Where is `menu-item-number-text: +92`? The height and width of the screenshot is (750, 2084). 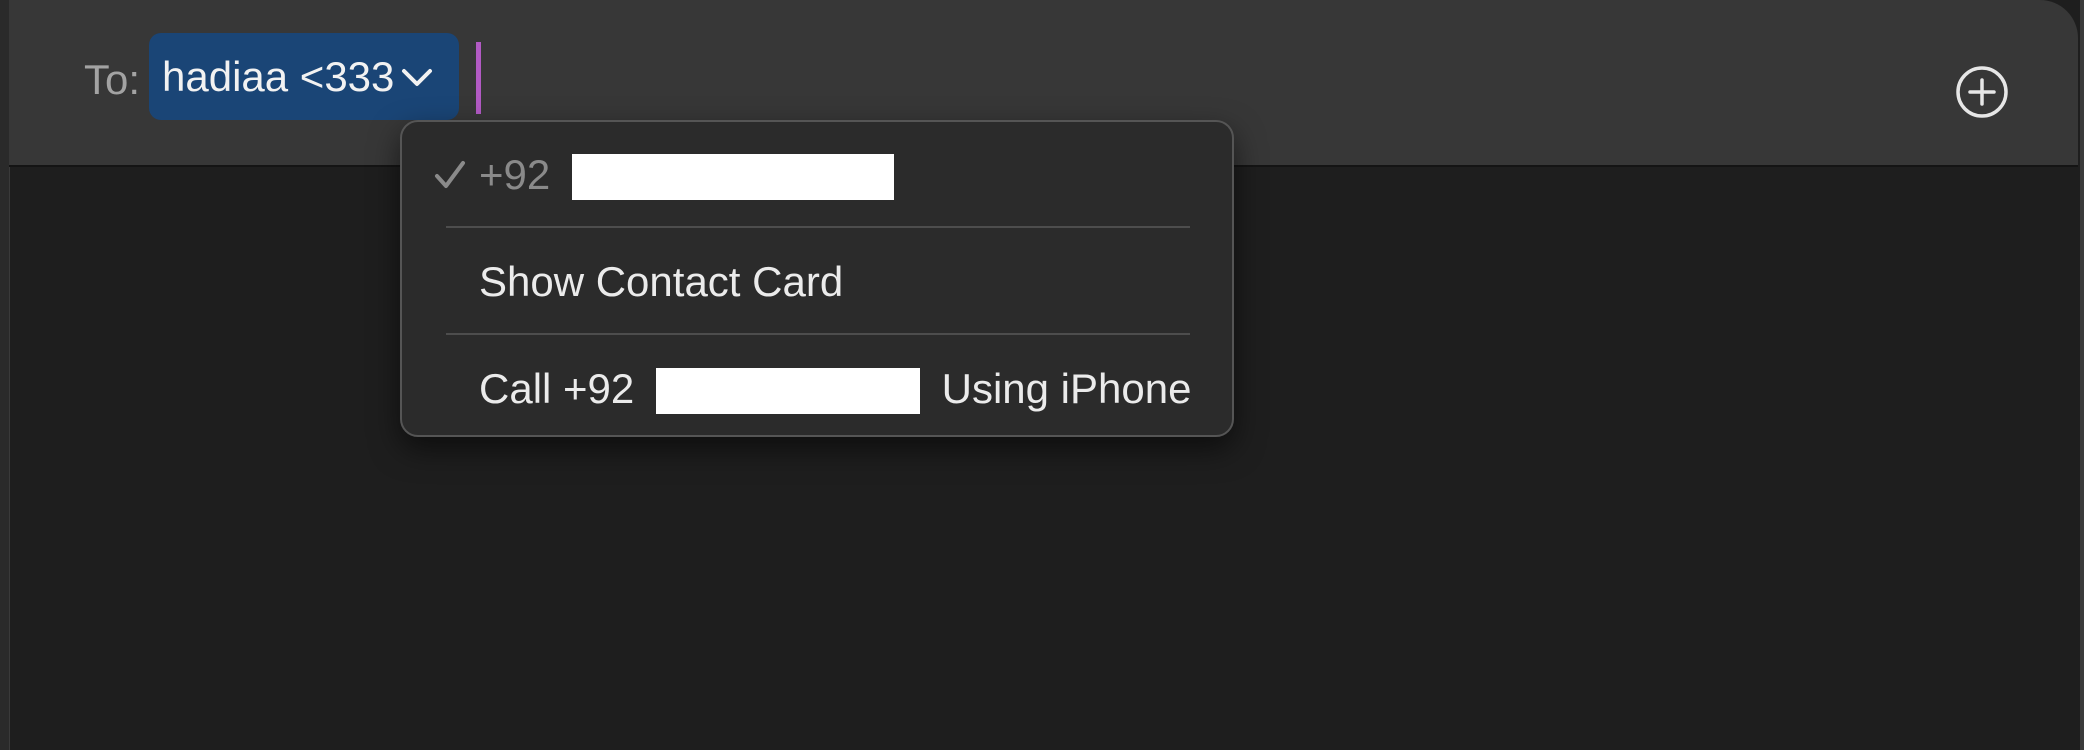 menu-item-number-text: +92 is located at coordinates (686, 175).